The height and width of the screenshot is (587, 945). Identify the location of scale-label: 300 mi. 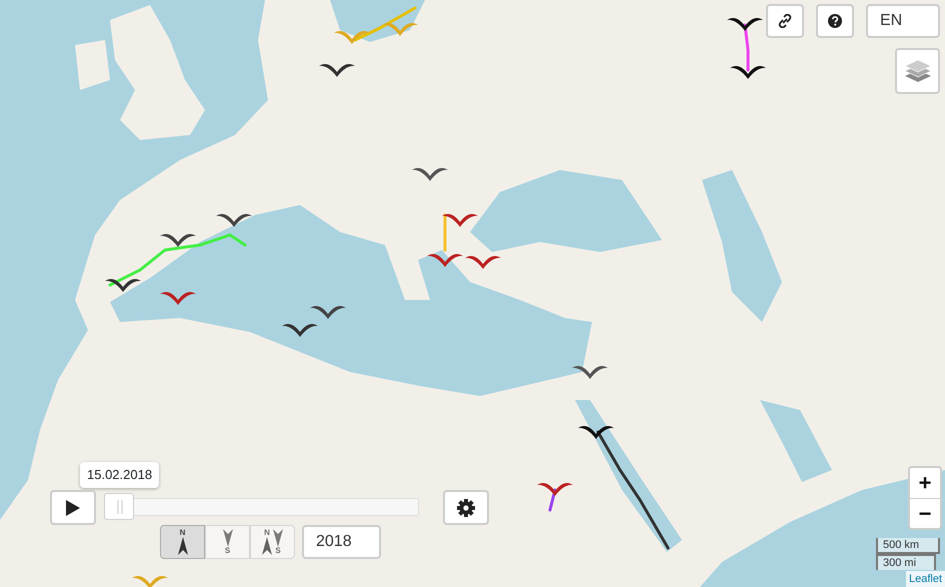
(906, 562).